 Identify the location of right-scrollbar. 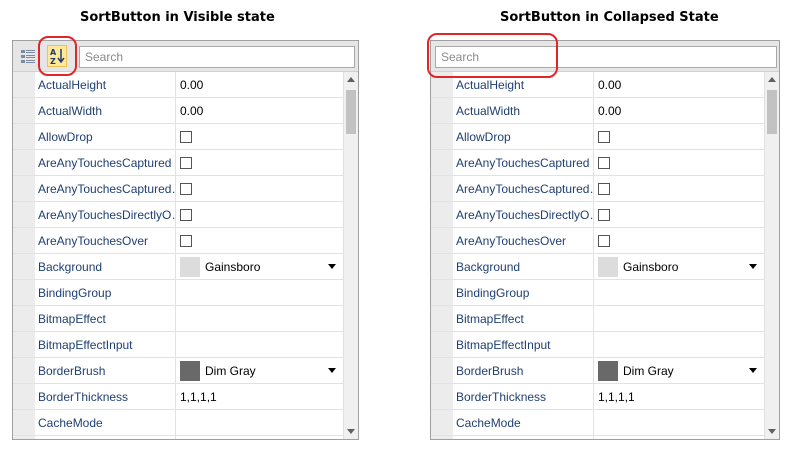
(771, 255).